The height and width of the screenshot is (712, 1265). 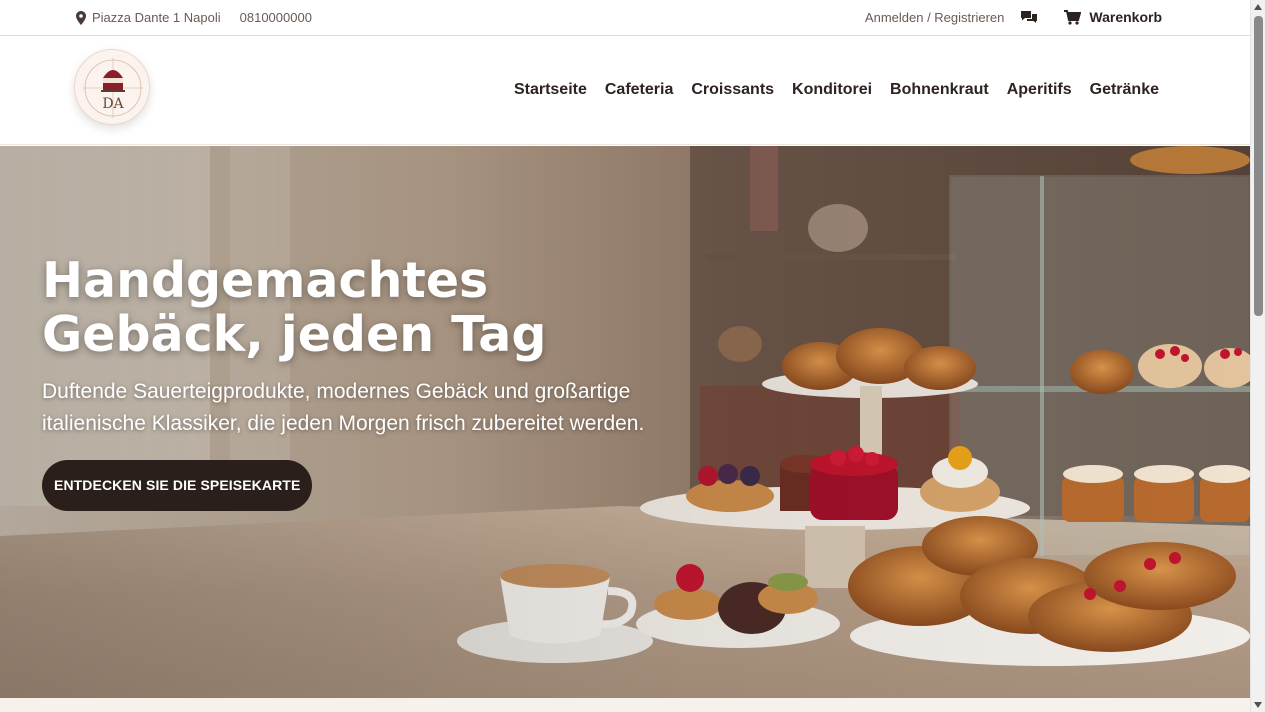 I want to click on nav-cafeteria: Cafeteria, so click(x=639, y=90).